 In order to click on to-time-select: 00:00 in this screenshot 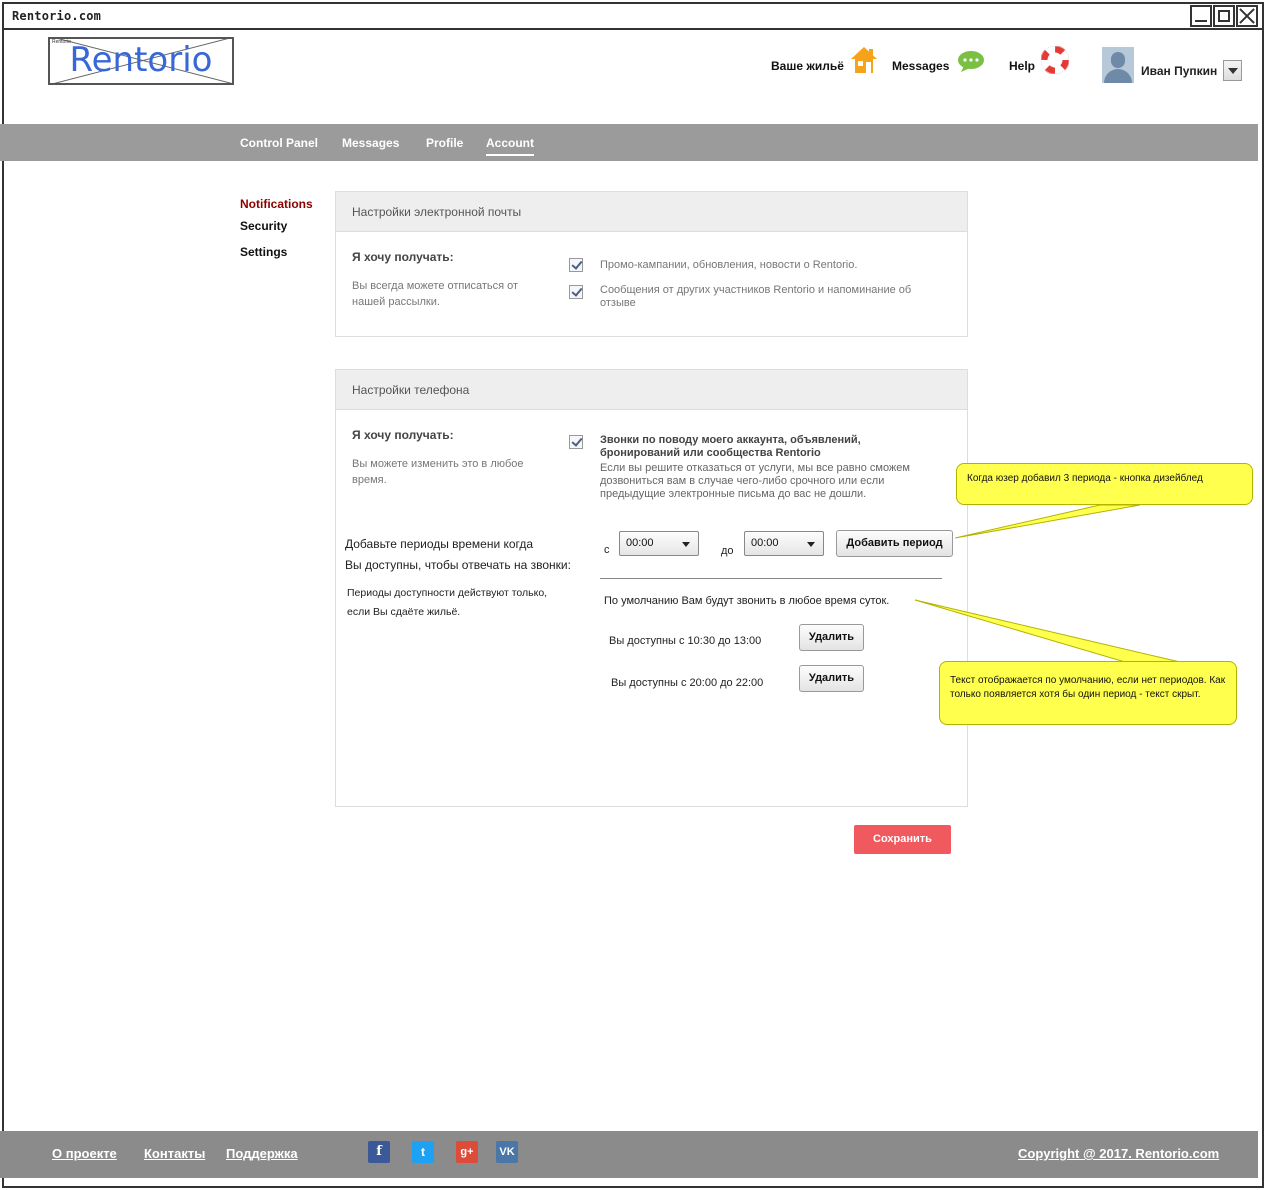, I will do `click(784, 543)`.